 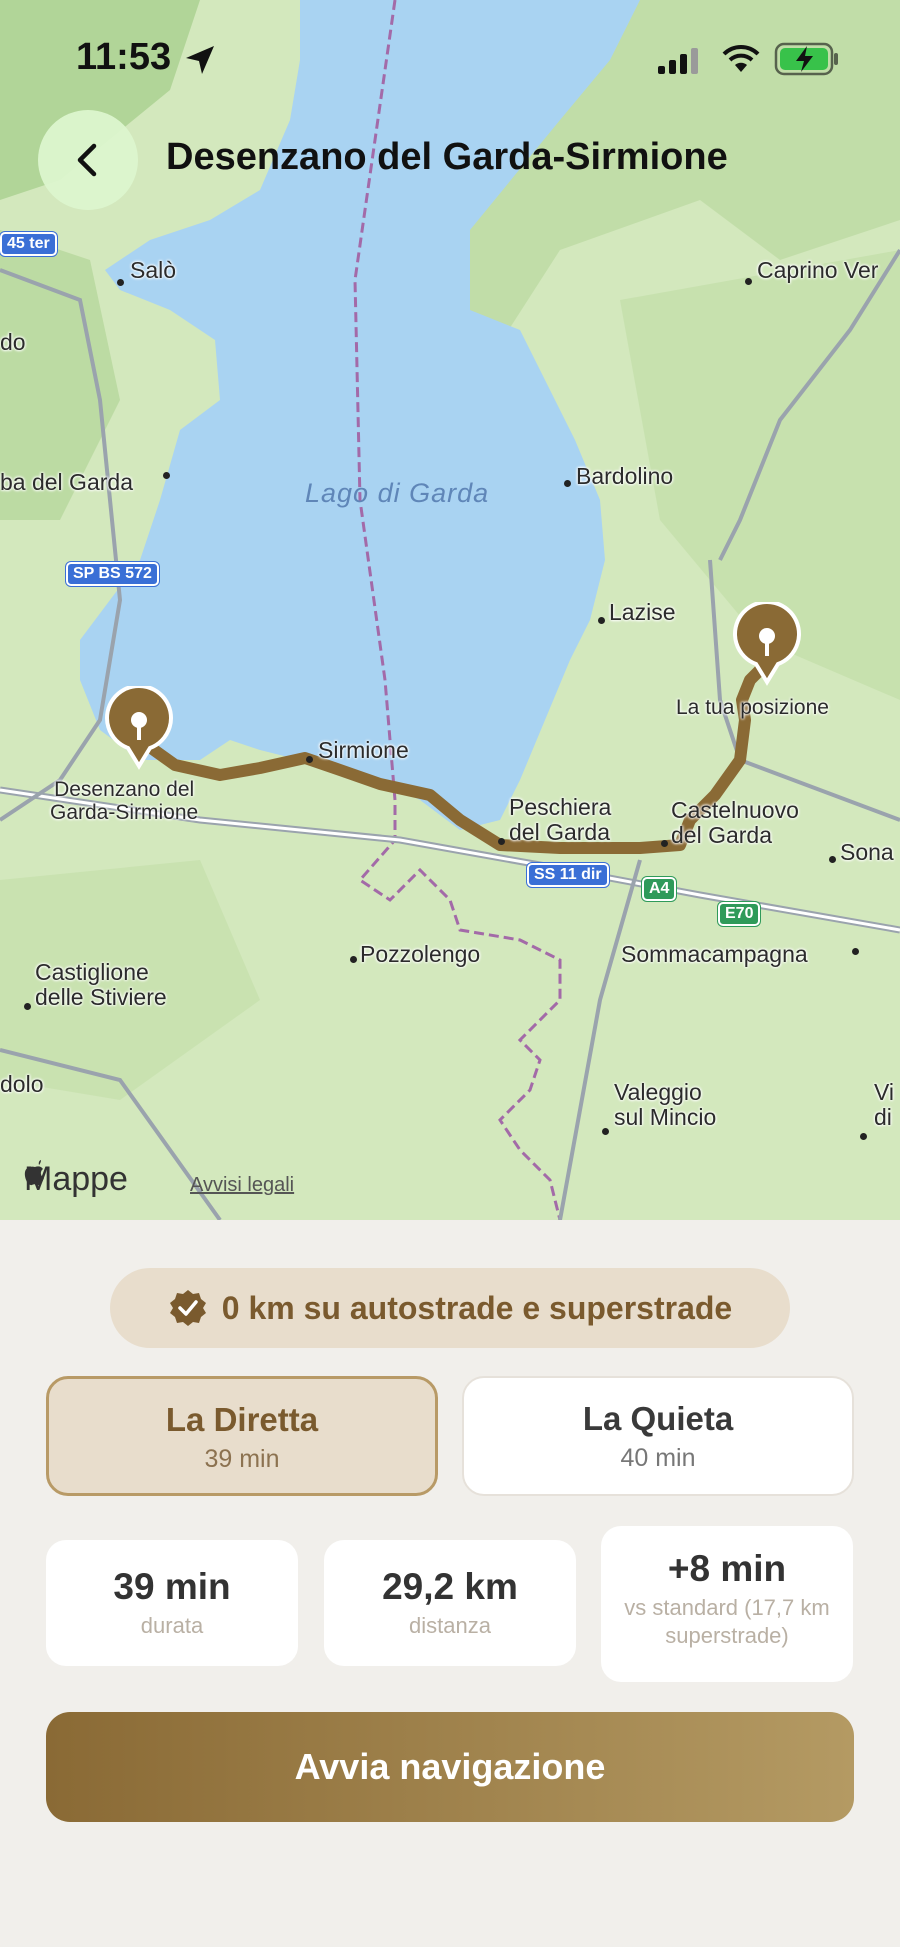 What do you see at coordinates (739, 914) in the screenshot?
I see `road-shield: E70` at bounding box center [739, 914].